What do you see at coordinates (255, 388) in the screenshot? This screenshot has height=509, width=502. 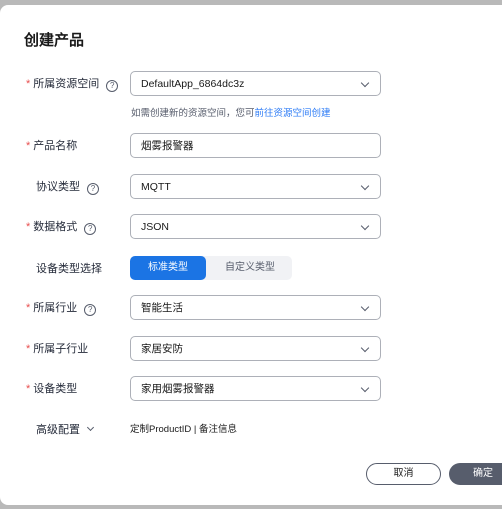 I see `device-type-select: 家用烟雾报警器` at bounding box center [255, 388].